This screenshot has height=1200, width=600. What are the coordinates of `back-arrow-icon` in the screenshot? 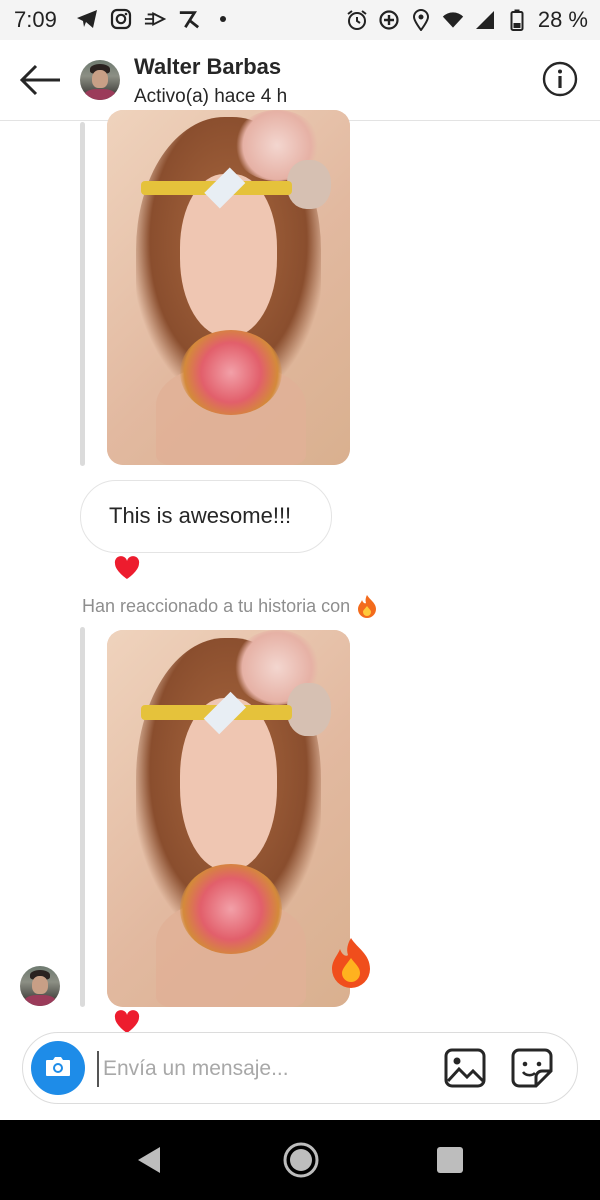 It's located at (40, 80).